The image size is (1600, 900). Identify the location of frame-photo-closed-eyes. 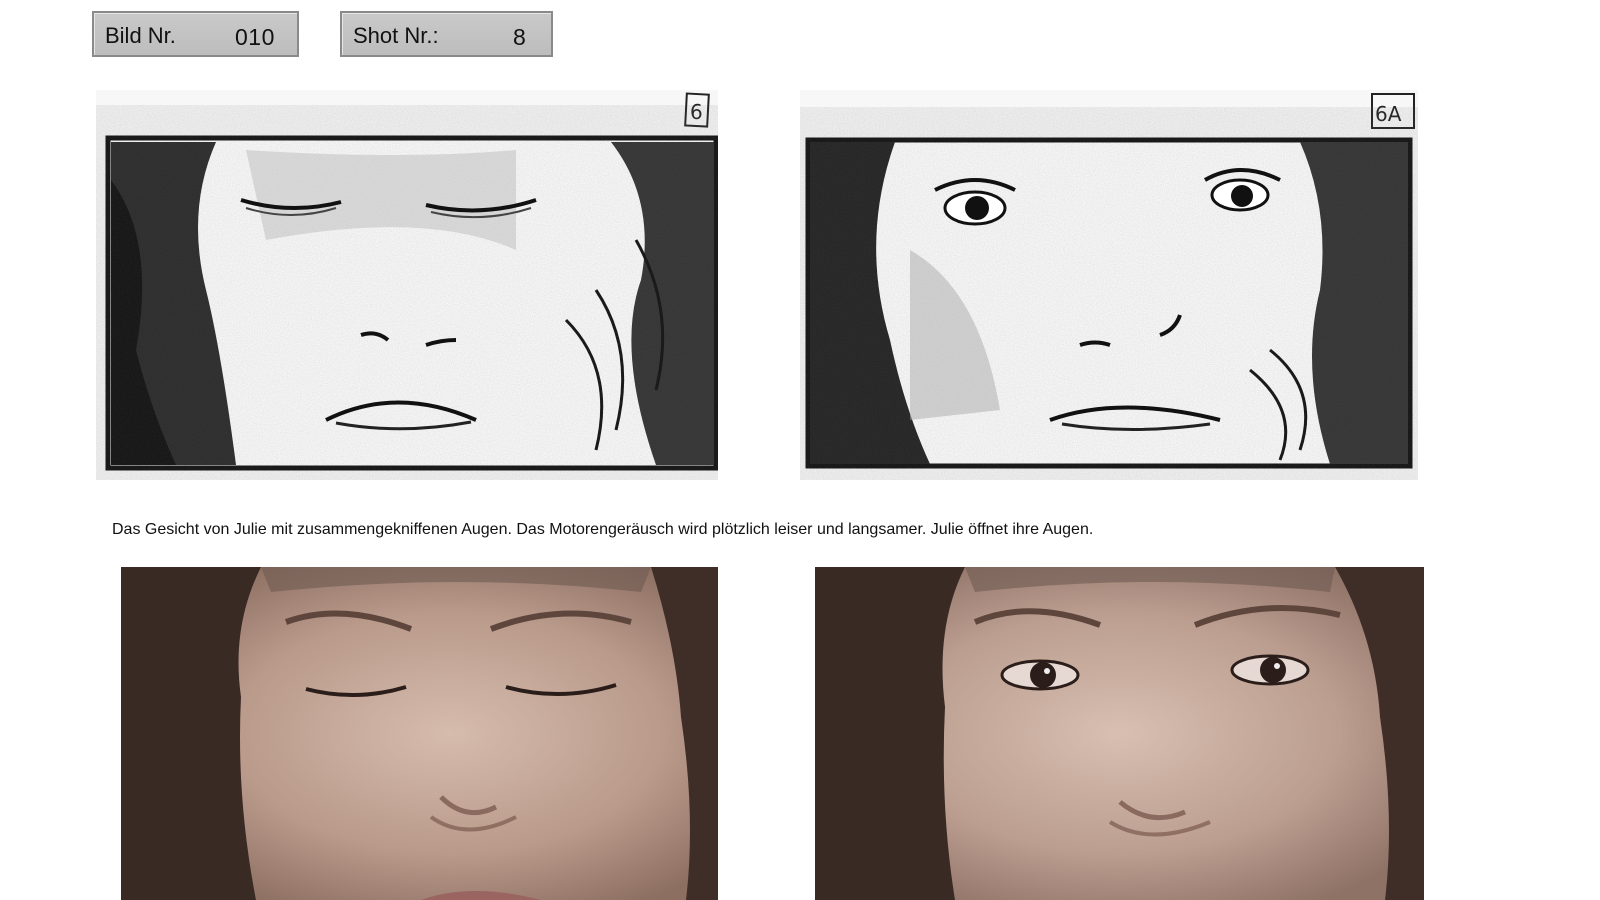
(419, 733).